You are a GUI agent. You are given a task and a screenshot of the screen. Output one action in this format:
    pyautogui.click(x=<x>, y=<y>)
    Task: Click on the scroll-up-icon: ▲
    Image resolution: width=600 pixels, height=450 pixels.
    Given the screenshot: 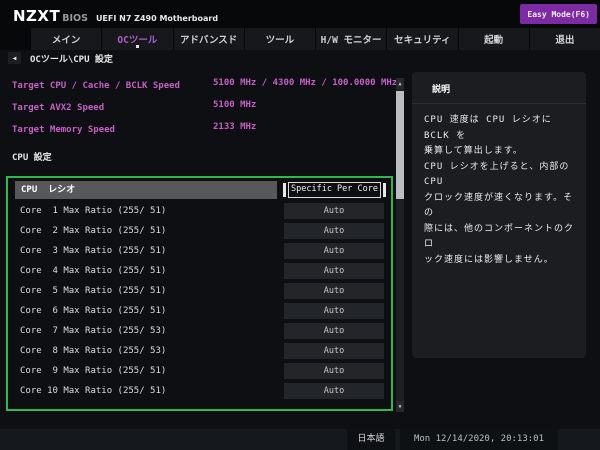 What is the action you would take?
    pyautogui.click(x=400, y=83)
    